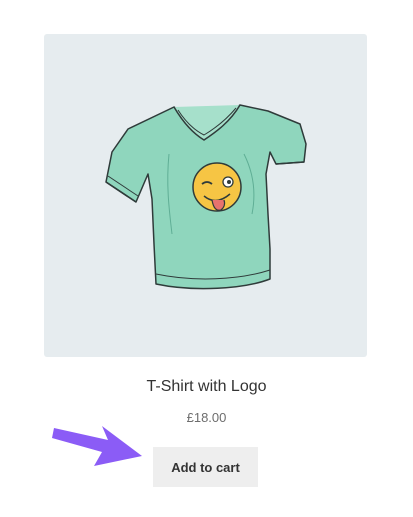  I want to click on product-title: T-Shirt with Logo, so click(206, 387).